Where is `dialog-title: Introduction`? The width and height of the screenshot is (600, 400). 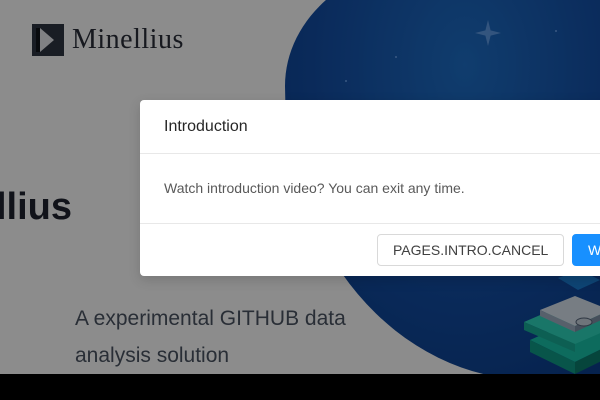
dialog-title: Introduction is located at coordinates (206, 126).